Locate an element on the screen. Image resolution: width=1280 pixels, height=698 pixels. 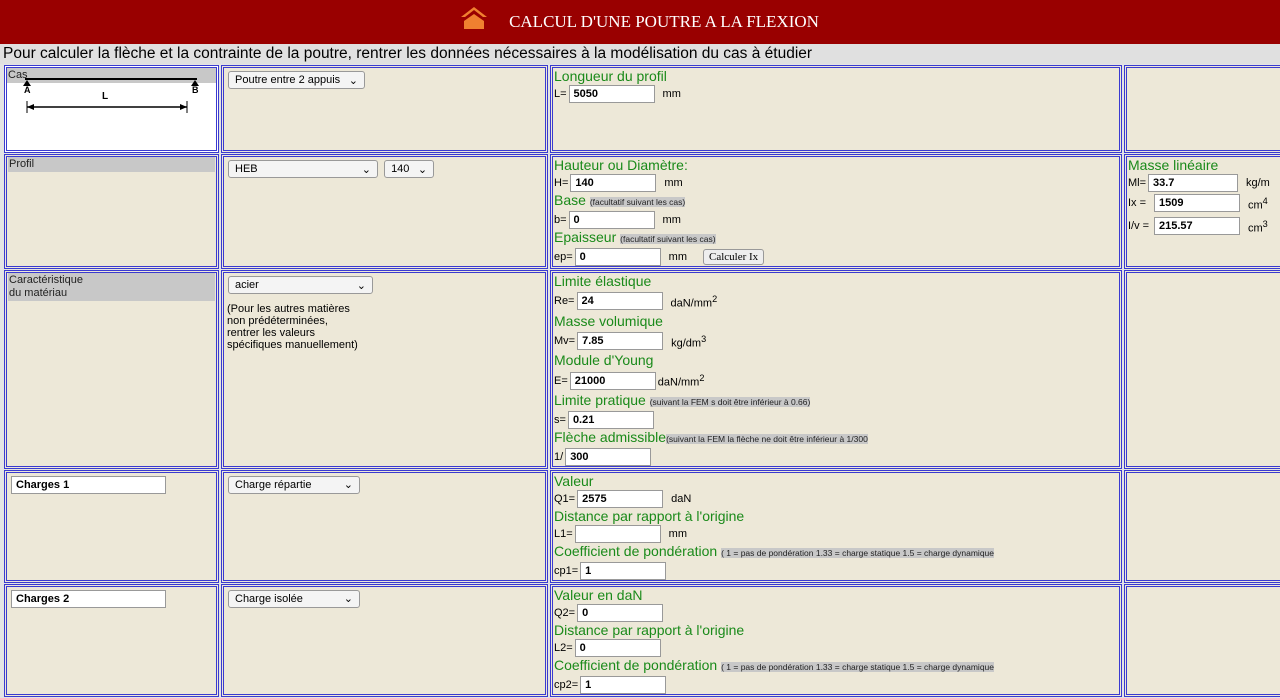
s-title: Limite pratique is located at coordinates (600, 399).